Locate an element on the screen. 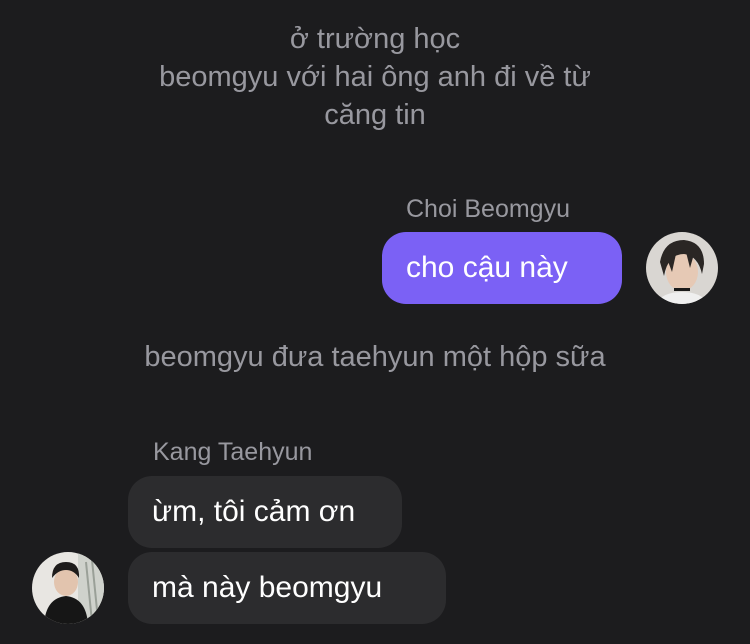 The width and height of the screenshot is (750, 644). scene-narration-middle: beomgyu đưa taehyun một hộp sữa is located at coordinates (375, 357).